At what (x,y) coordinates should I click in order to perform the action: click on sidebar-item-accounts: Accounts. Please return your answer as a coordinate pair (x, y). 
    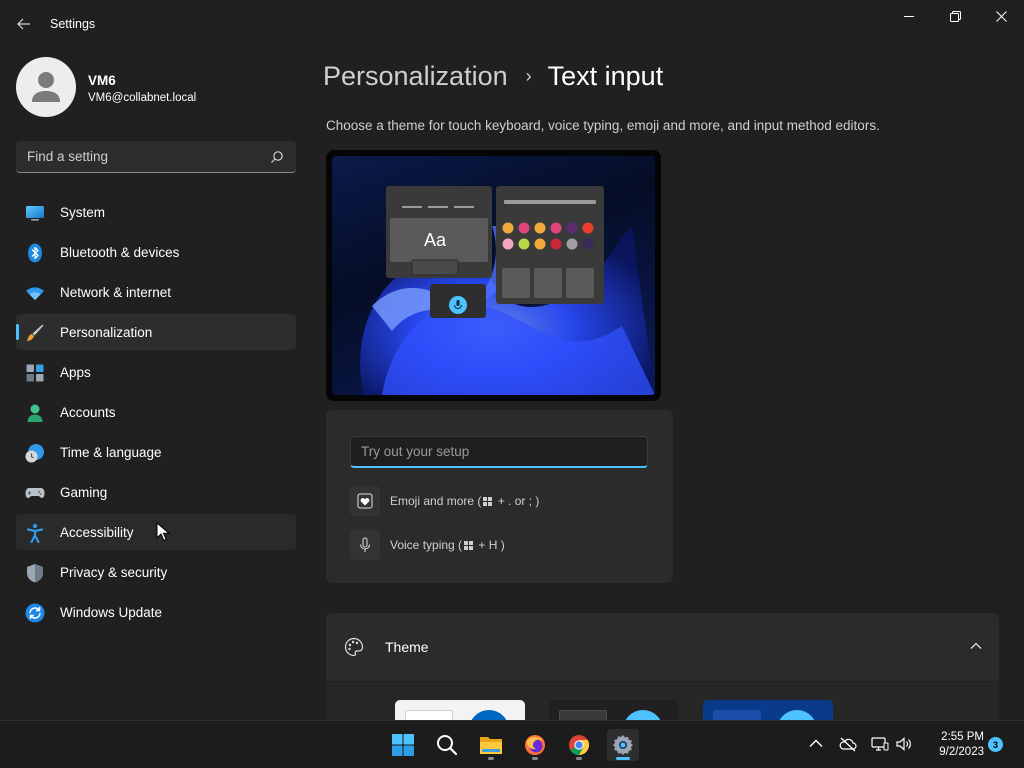
    Looking at the image, I should click on (156, 412).